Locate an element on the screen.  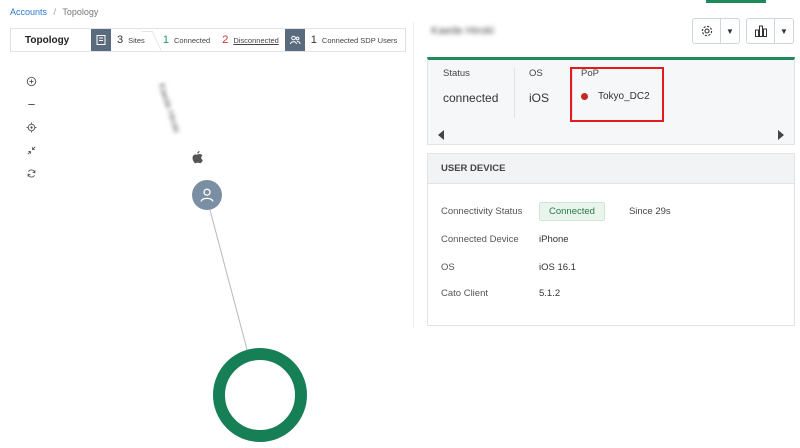
stat-connected: 1 Connected is located at coordinates (186, 40).